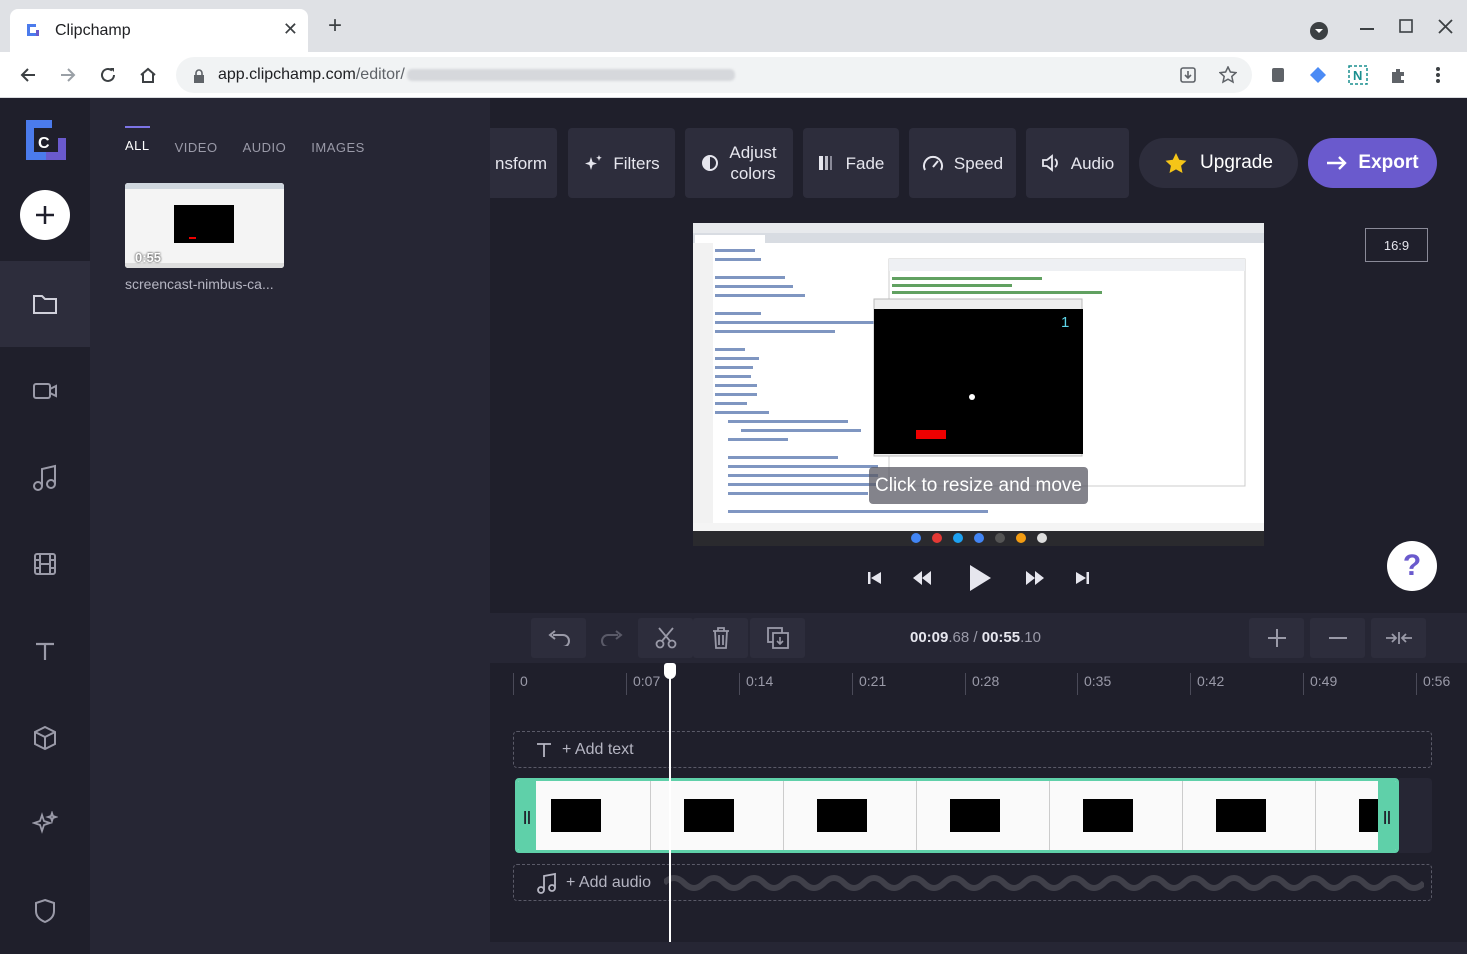 The height and width of the screenshot is (954, 1467). What do you see at coordinates (777, 638) in the screenshot?
I see `duplicate-button` at bounding box center [777, 638].